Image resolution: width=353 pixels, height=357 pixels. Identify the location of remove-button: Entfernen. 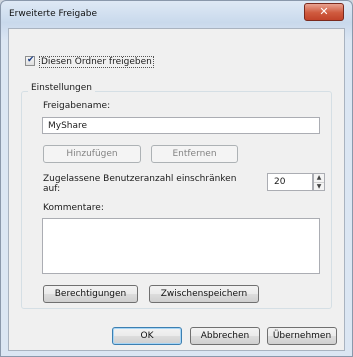
(194, 154).